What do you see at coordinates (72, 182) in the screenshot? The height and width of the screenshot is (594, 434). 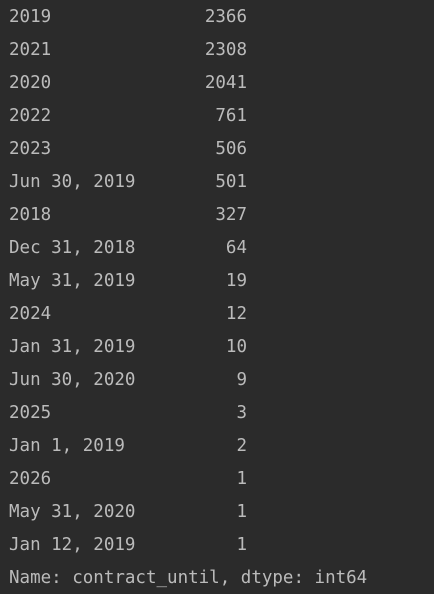 I see `row-index: Jun 30, 2019` at bounding box center [72, 182].